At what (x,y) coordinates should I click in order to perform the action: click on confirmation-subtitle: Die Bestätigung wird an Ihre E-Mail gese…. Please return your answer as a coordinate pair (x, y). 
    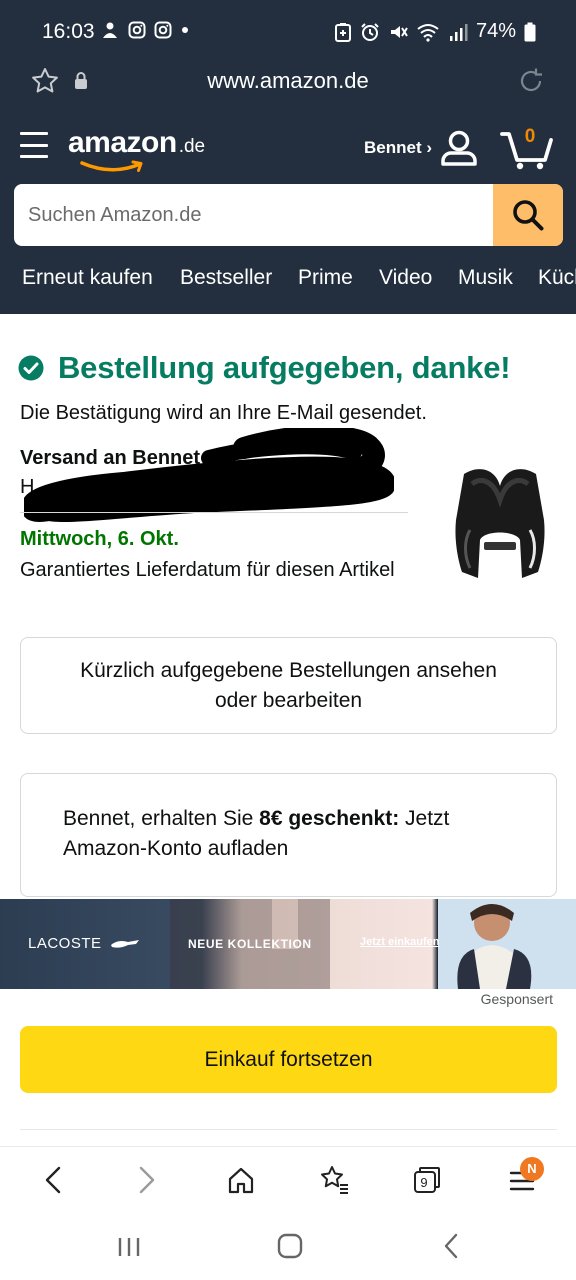
    Looking at the image, I should click on (223, 413).